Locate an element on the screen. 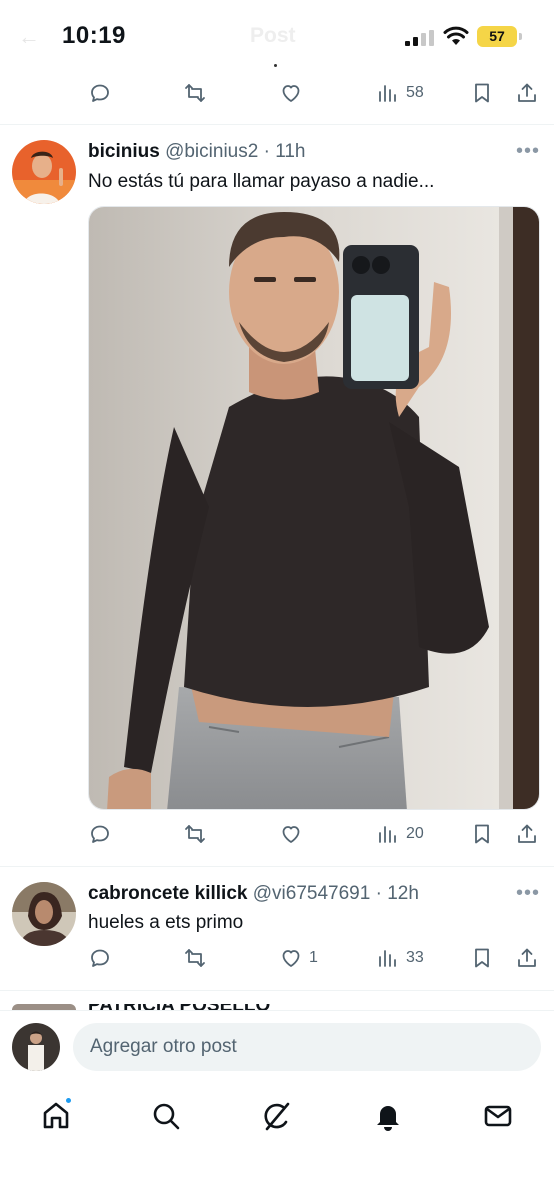 Image resolution: width=554 pixels, height=1199 pixels. search-icon is located at coordinates (166, 1116).